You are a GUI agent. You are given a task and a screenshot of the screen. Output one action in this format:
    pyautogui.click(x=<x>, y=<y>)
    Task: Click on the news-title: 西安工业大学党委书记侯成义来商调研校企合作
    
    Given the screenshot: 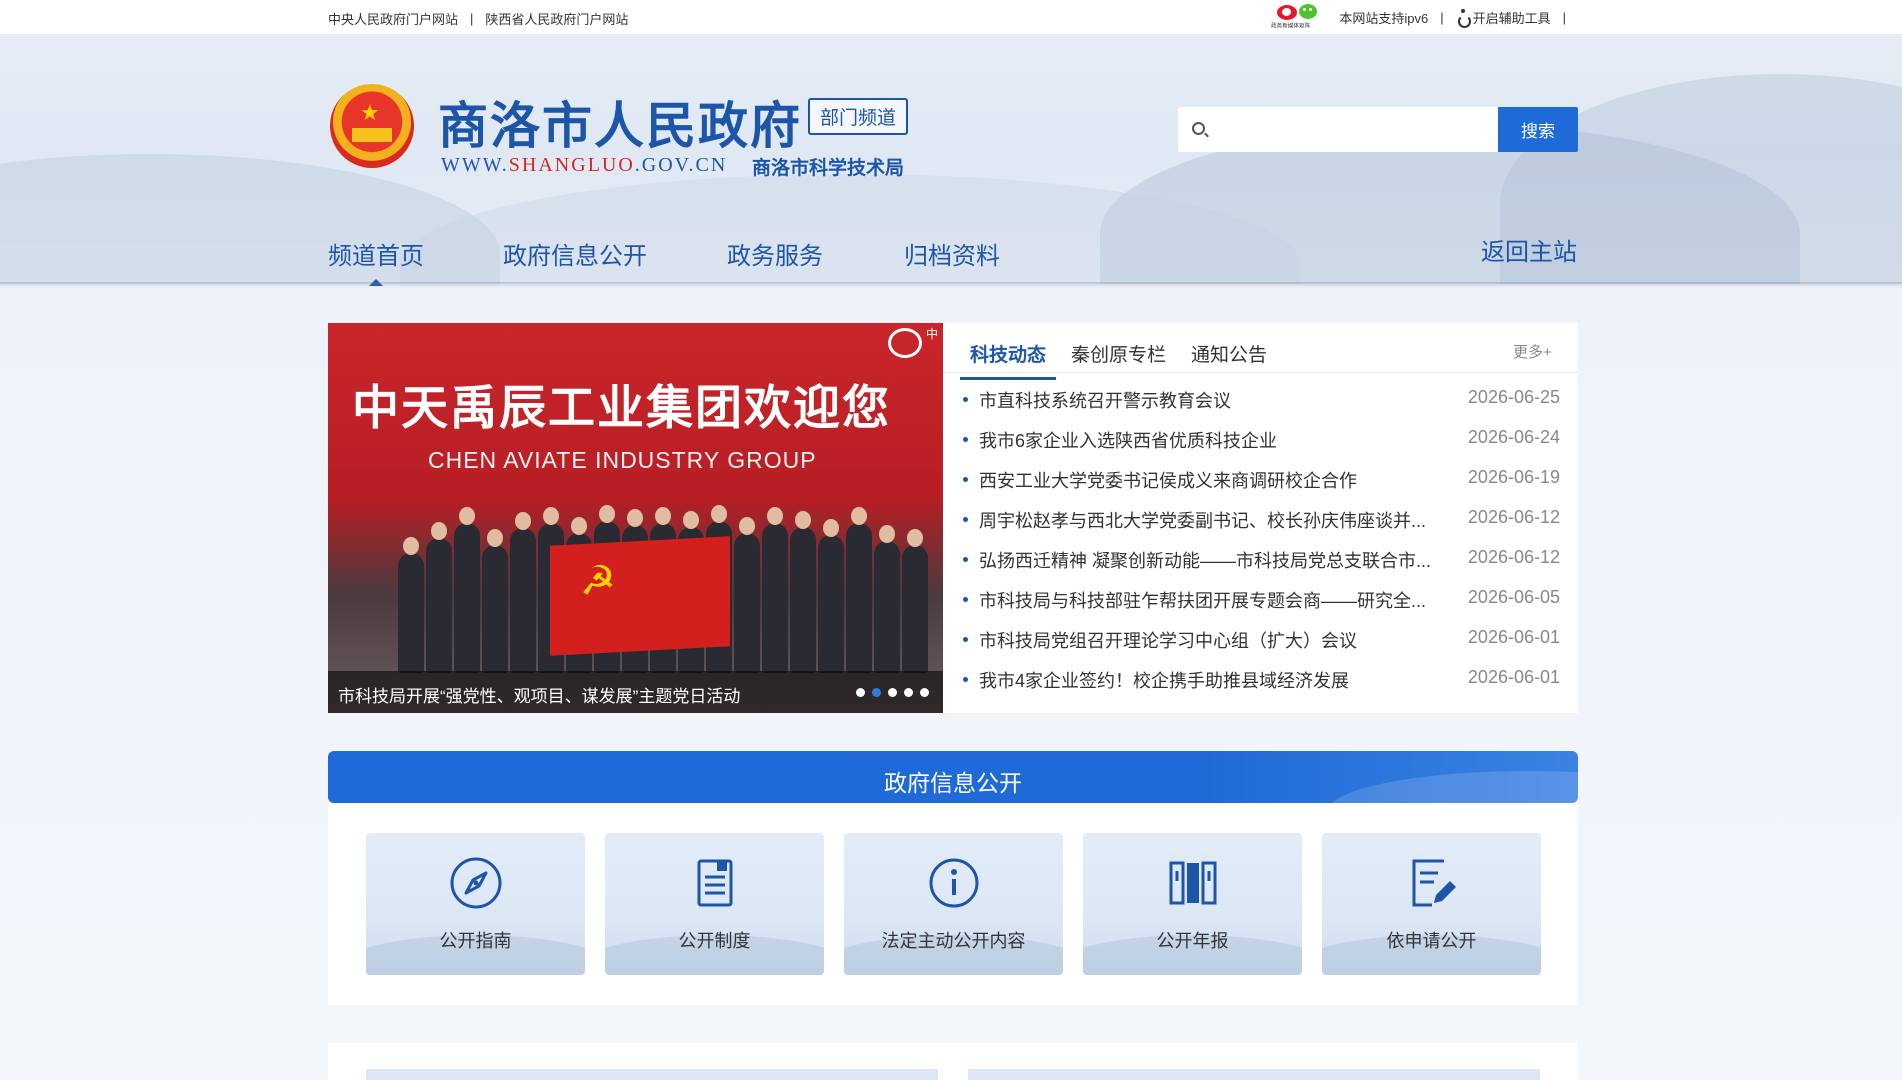 What is the action you would take?
    pyautogui.click(x=1209, y=480)
    